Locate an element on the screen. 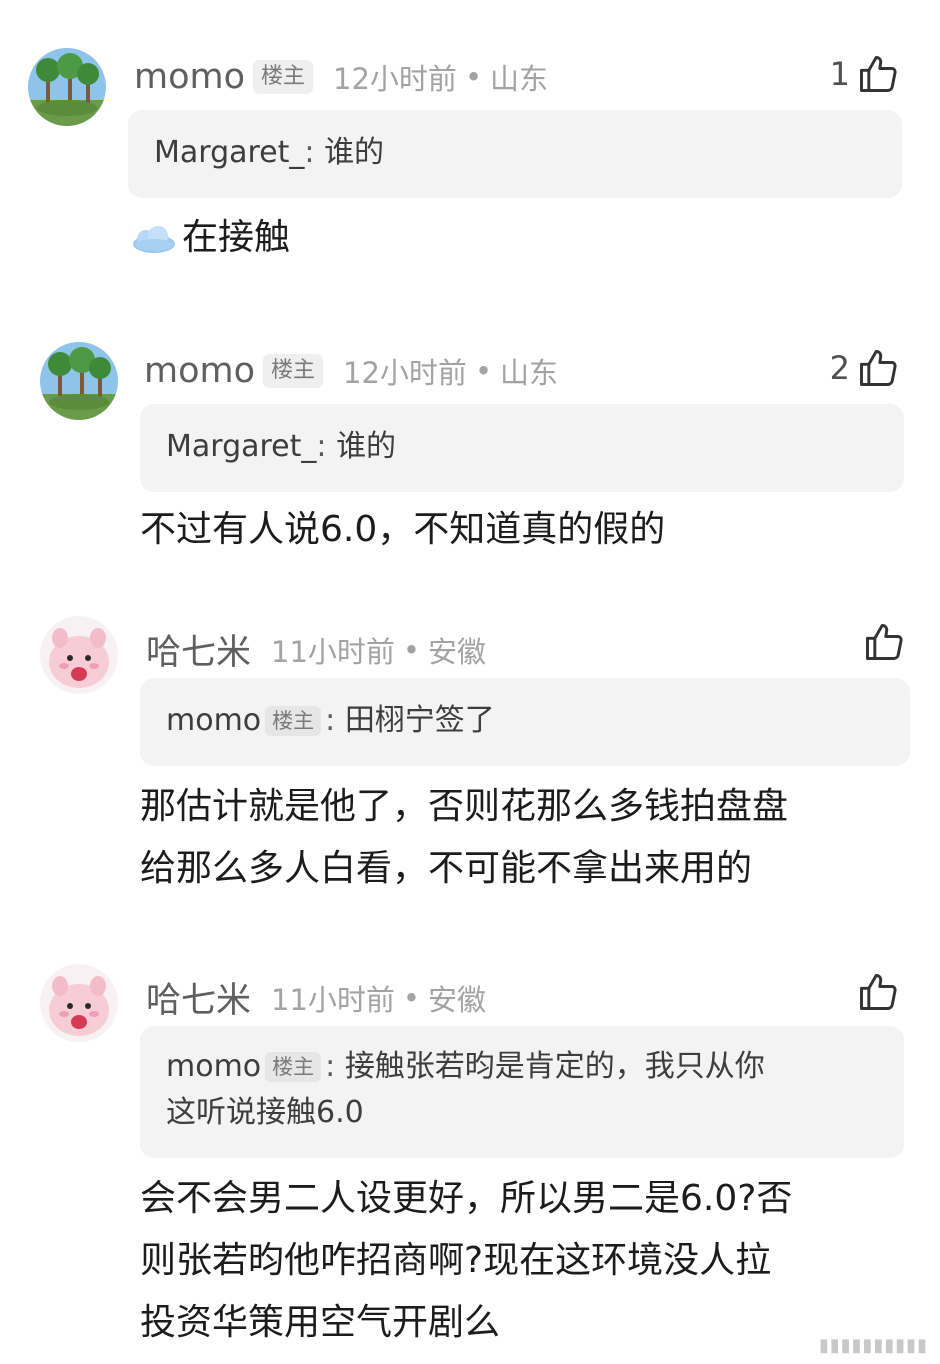  comment-body-text: 不过有人说6.0，不知道真的假的 is located at coordinates (403, 529).